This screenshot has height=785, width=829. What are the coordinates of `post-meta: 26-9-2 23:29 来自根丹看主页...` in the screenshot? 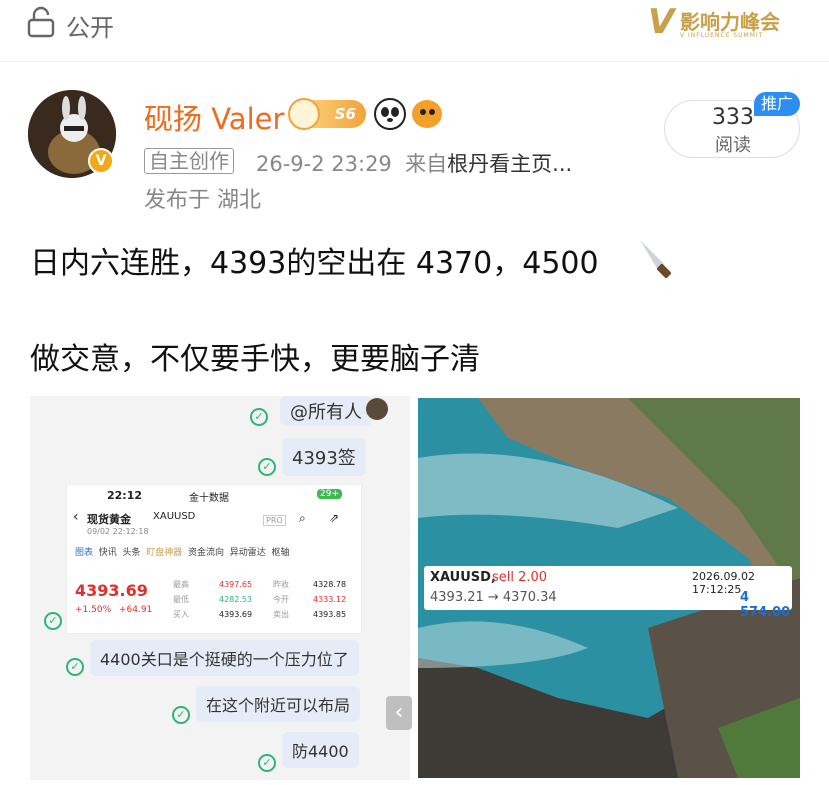 It's located at (414, 163).